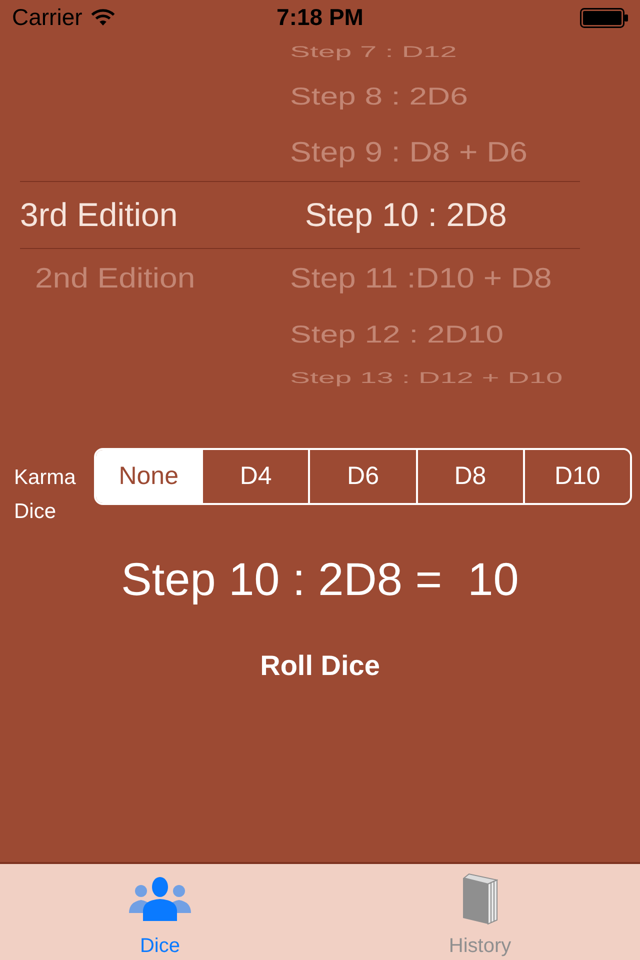 The image size is (640, 960). Describe the element at coordinates (480, 899) in the screenshot. I see `book-icon` at that location.